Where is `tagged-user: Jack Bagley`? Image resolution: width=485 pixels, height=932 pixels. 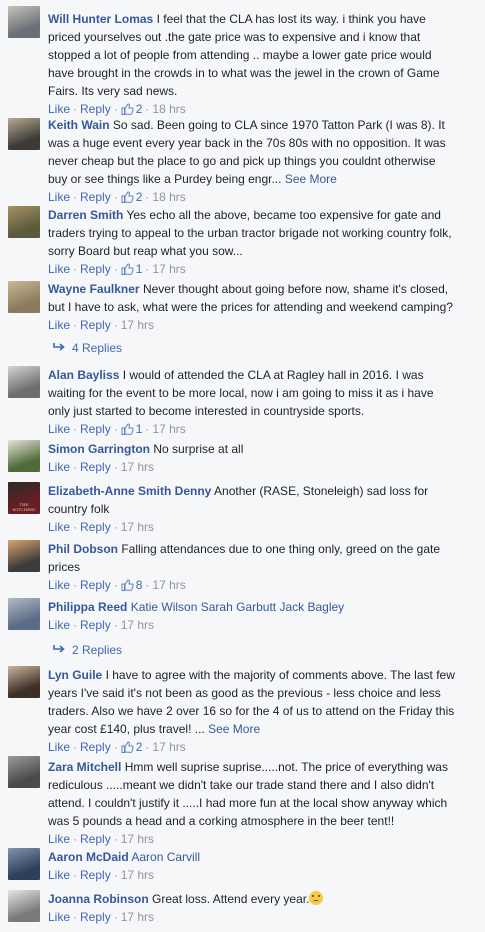 tagged-user: Jack Bagley is located at coordinates (311, 607).